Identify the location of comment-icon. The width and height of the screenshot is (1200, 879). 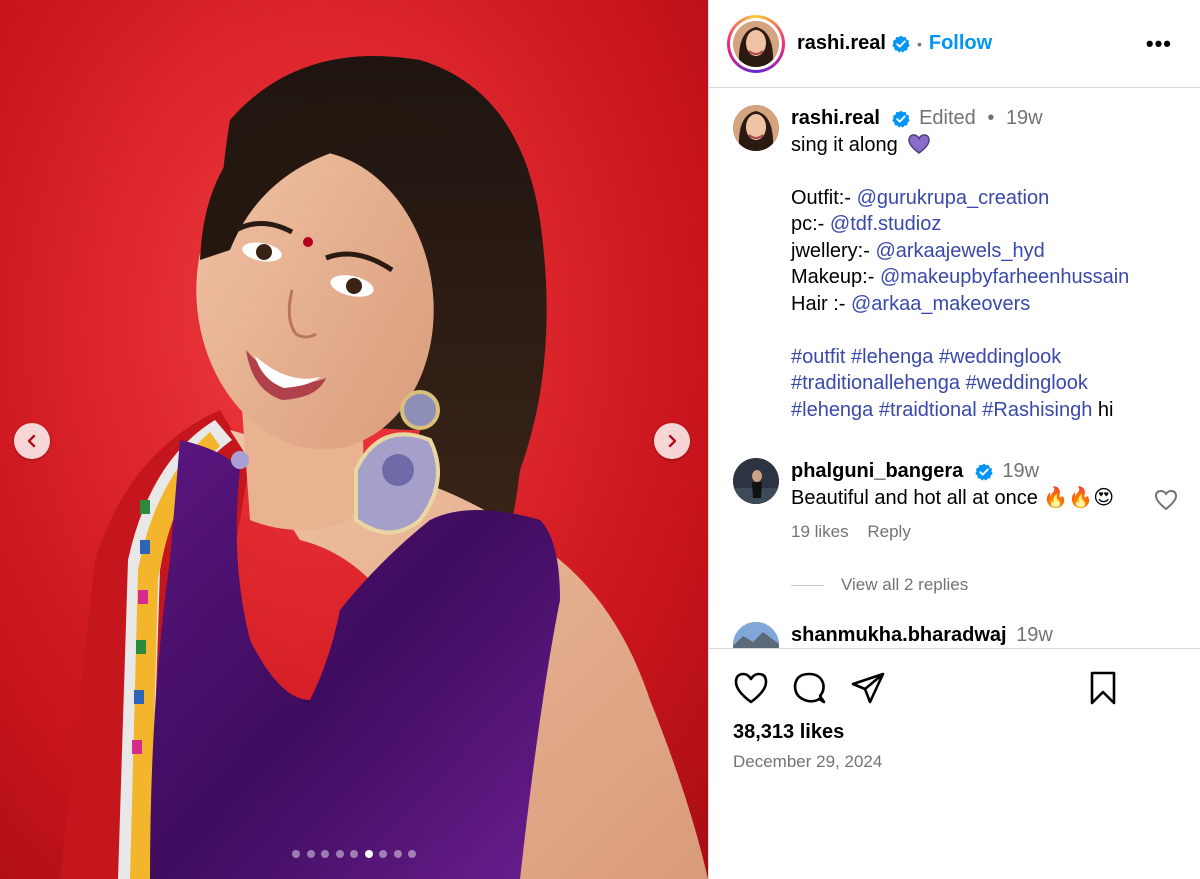
(809, 688).